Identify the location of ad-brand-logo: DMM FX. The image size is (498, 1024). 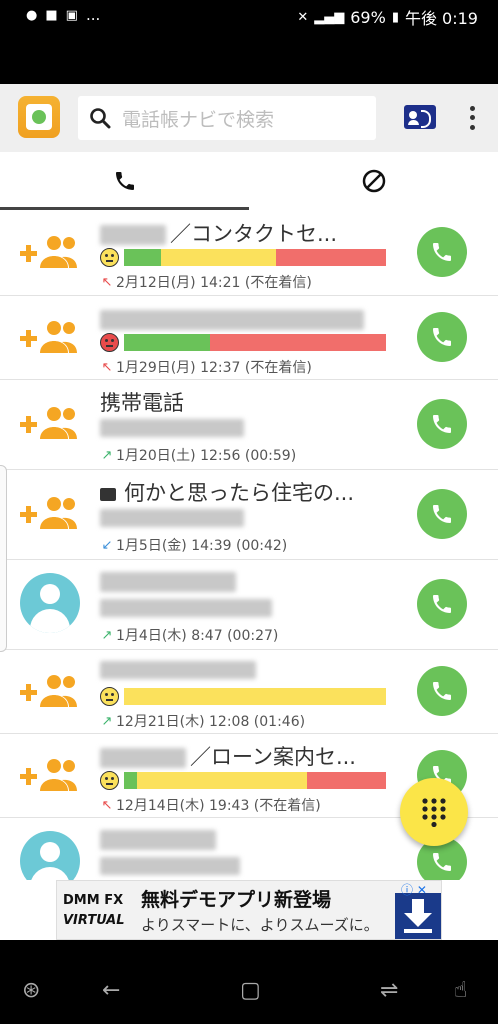
(93, 900).